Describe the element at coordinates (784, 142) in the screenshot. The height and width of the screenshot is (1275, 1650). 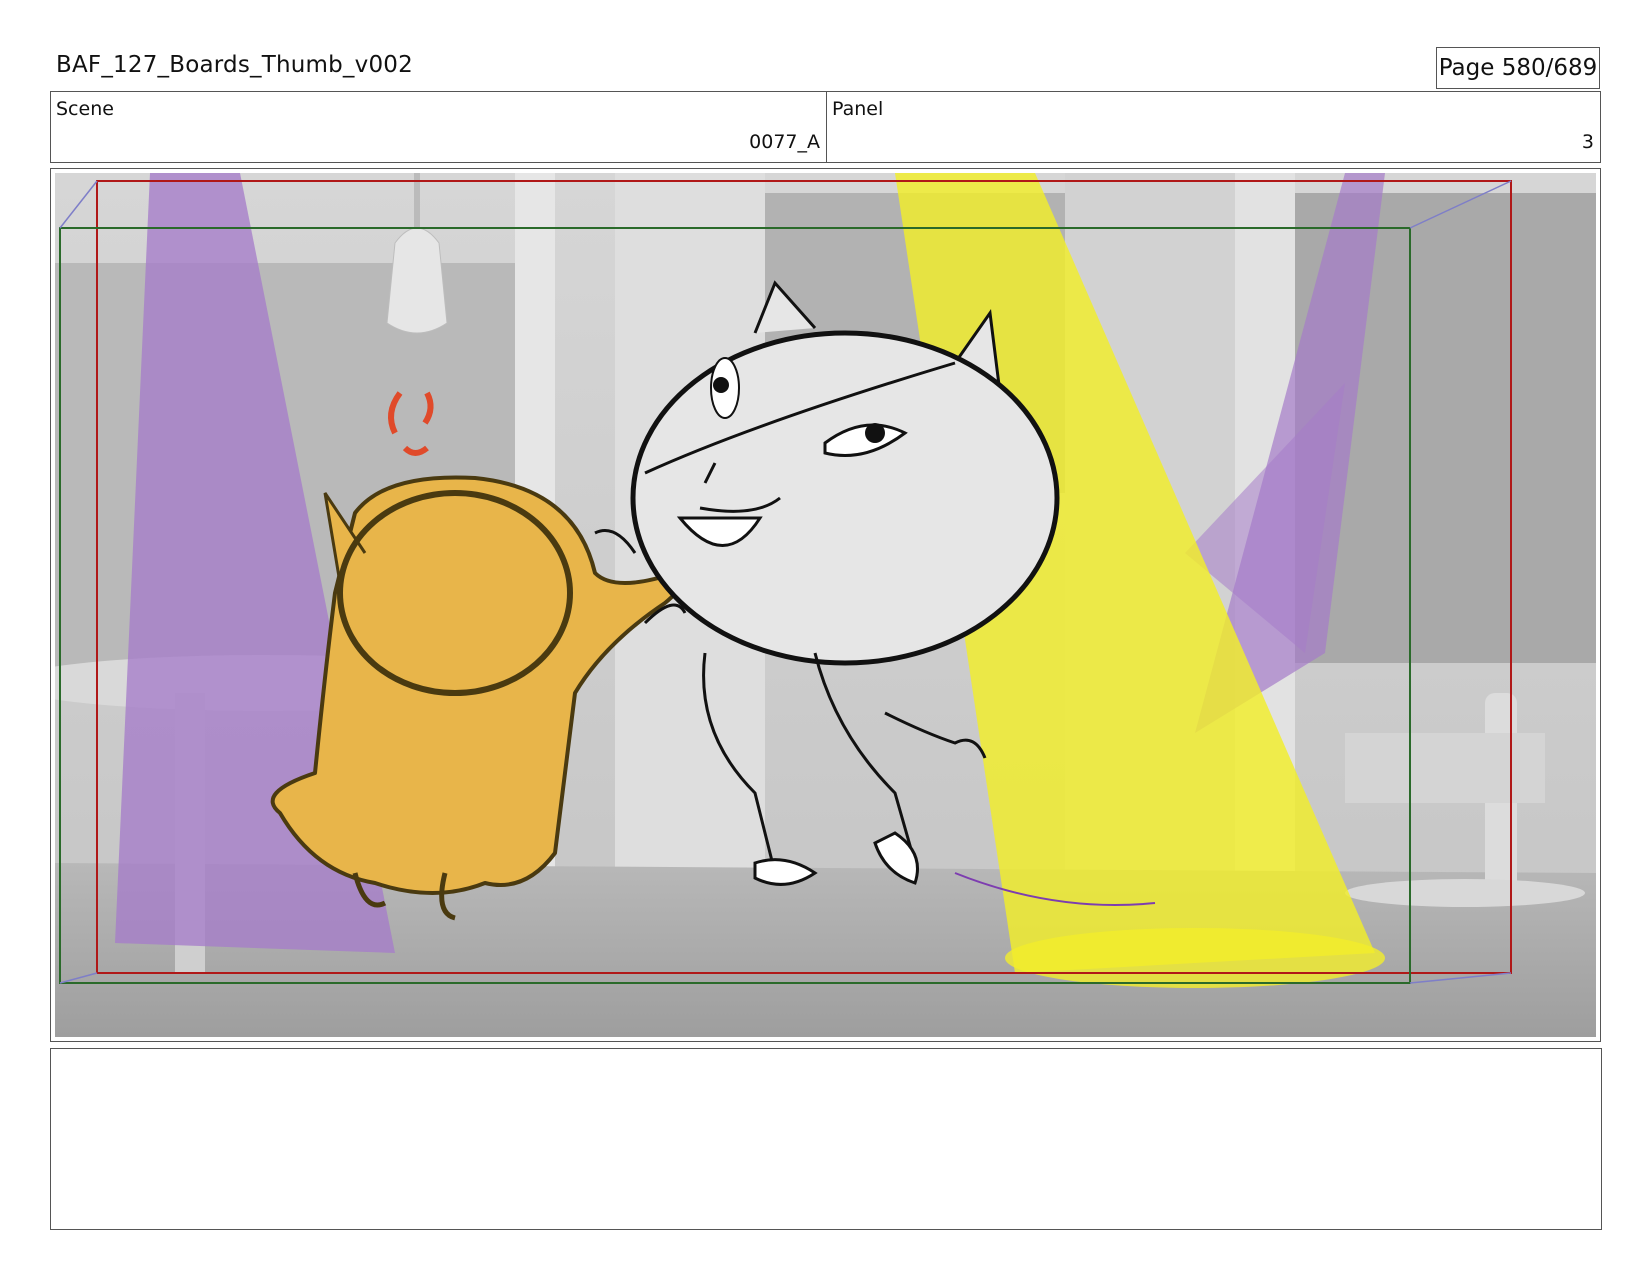
I see `scene-value: 0077_A` at that location.